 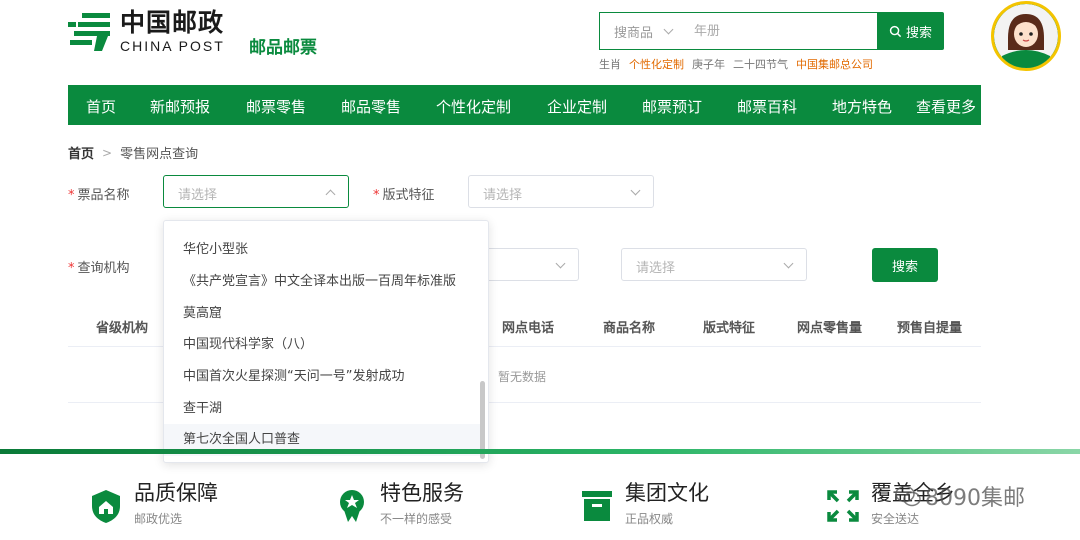 I want to click on search-box: 搜商品, so click(x=738, y=31).